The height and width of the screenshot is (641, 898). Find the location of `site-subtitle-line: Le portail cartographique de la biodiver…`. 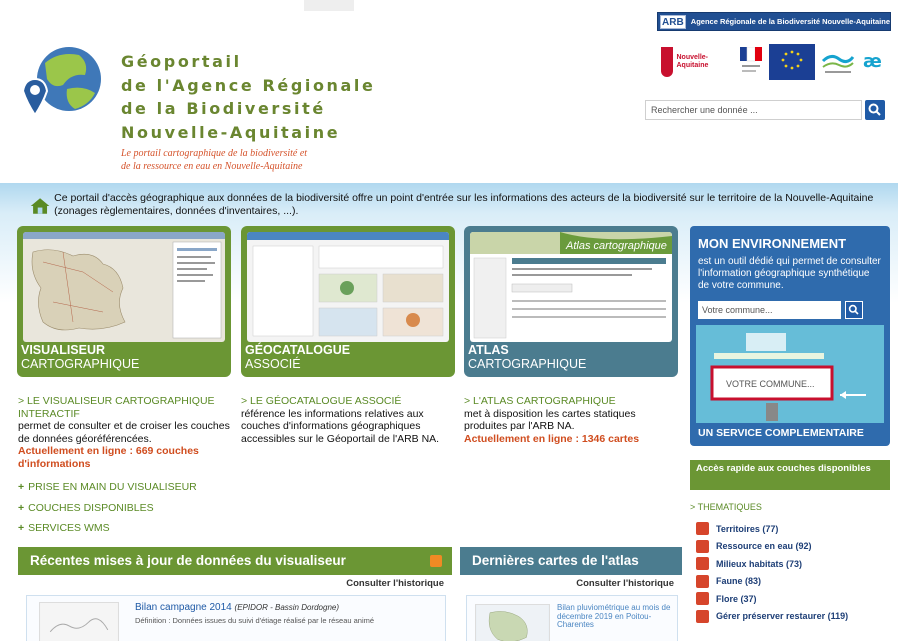

site-subtitle-line: Le portail cartographique de la biodiver… is located at coordinates (214, 153).